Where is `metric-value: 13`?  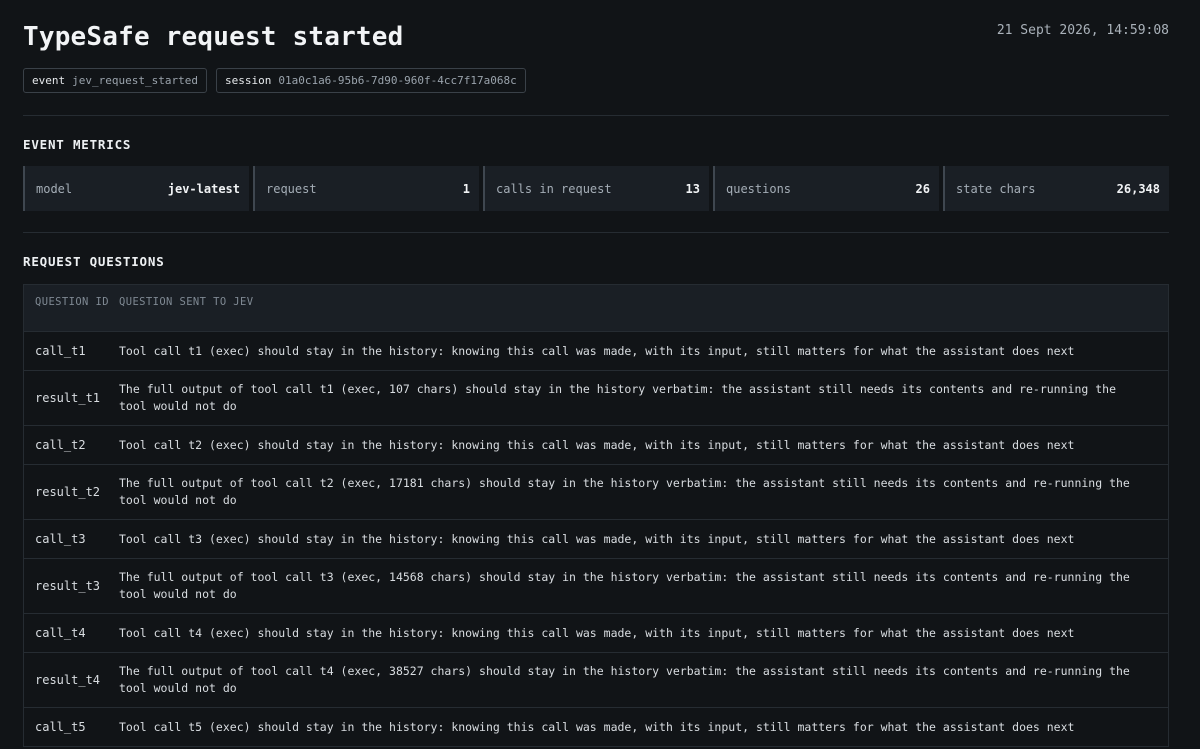 metric-value: 13 is located at coordinates (692, 188).